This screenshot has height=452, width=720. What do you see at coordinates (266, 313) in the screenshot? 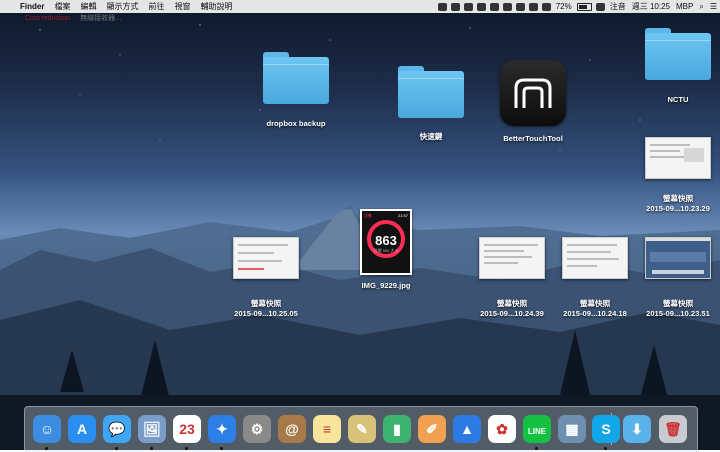
I see `item-sublabel: 2015-09...10.25.05` at bounding box center [266, 313].